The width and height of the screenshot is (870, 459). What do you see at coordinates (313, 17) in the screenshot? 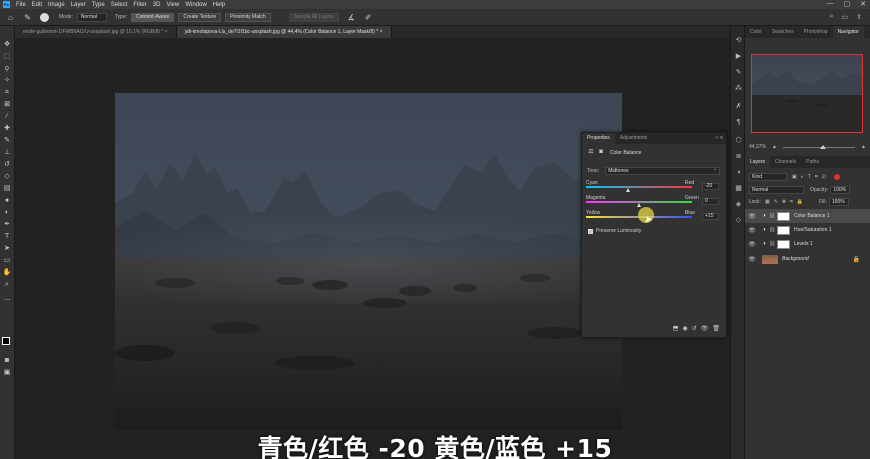
I see `sample-all-layers-checkbox: Sample All Layers` at bounding box center [313, 17].